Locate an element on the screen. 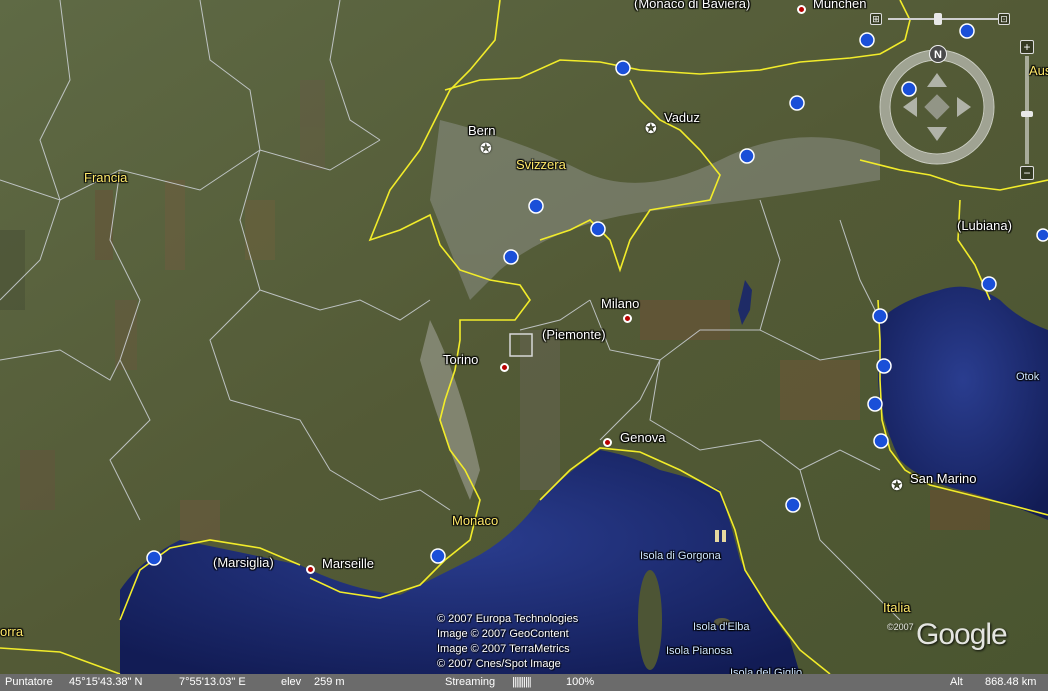 Image resolution: width=1048 pixels, height=691 pixels. label-monaco-di-baviera: (Monaco di Baviera) is located at coordinates (692, 5).